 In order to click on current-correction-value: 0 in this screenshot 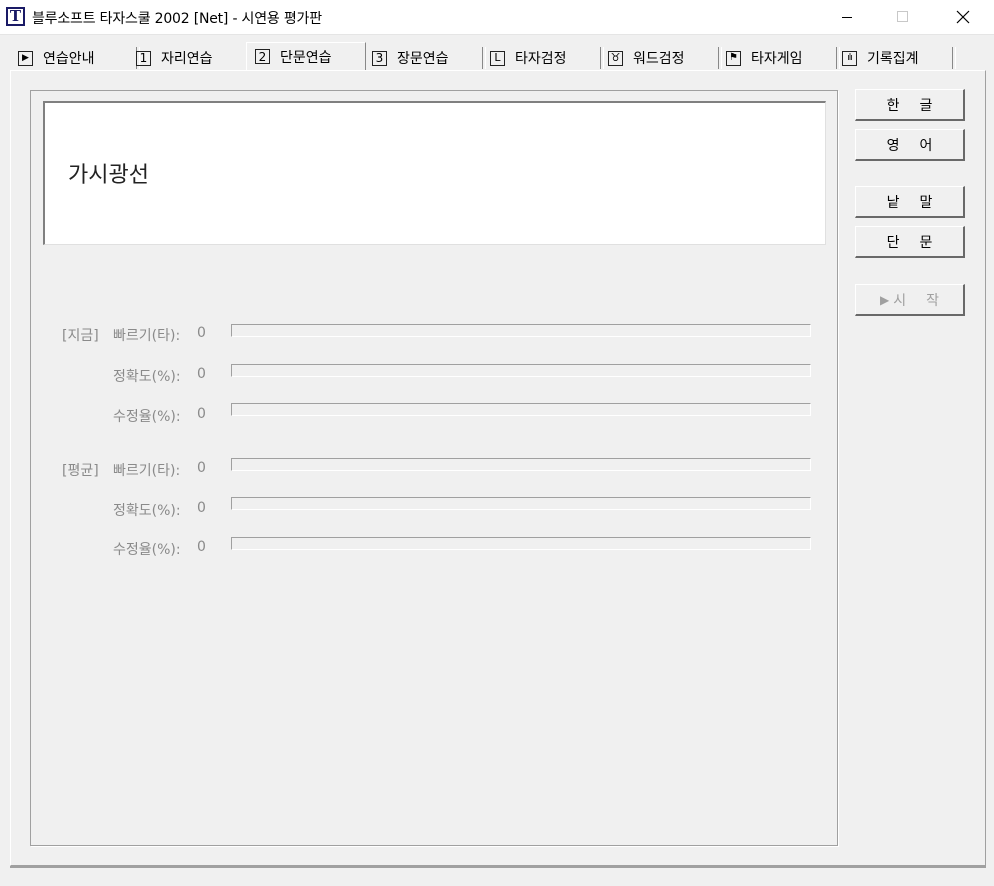, I will do `click(201, 414)`.